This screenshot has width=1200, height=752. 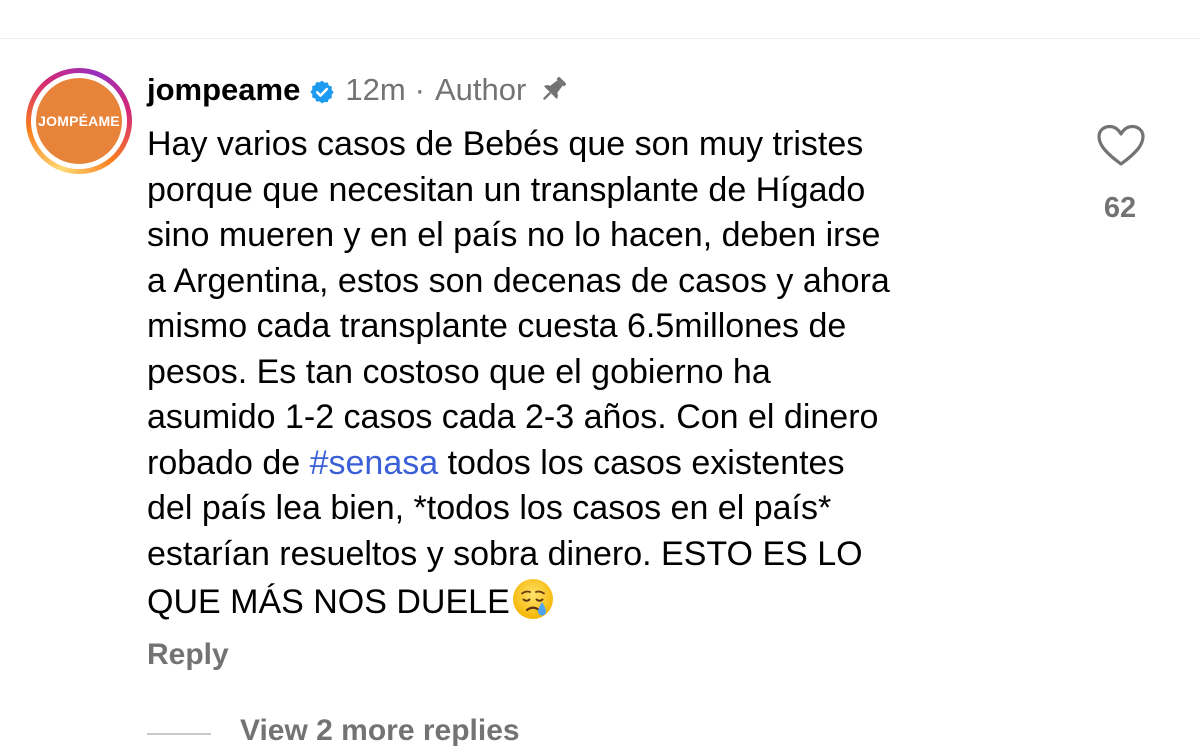 I want to click on like-count: 62, so click(x=1120, y=208).